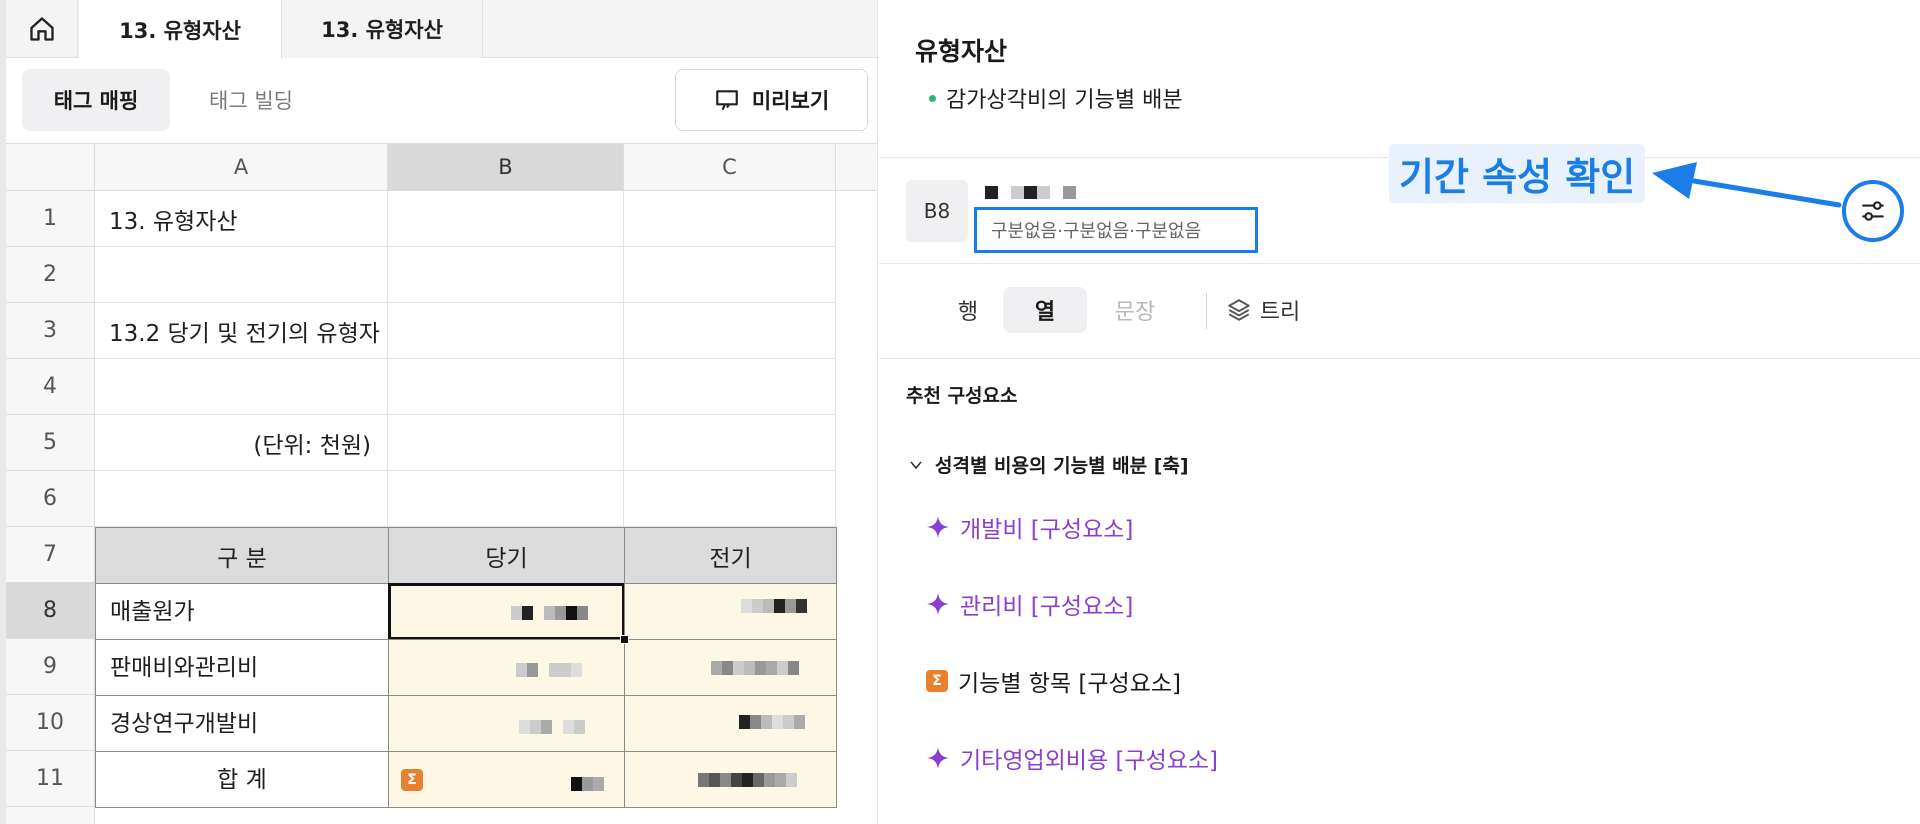 This screenshot has height=824, width=1920. What do you see at coordinates (730, 275) in the screenshot?
I see `cell-c2` at bounding box center [730, 275].